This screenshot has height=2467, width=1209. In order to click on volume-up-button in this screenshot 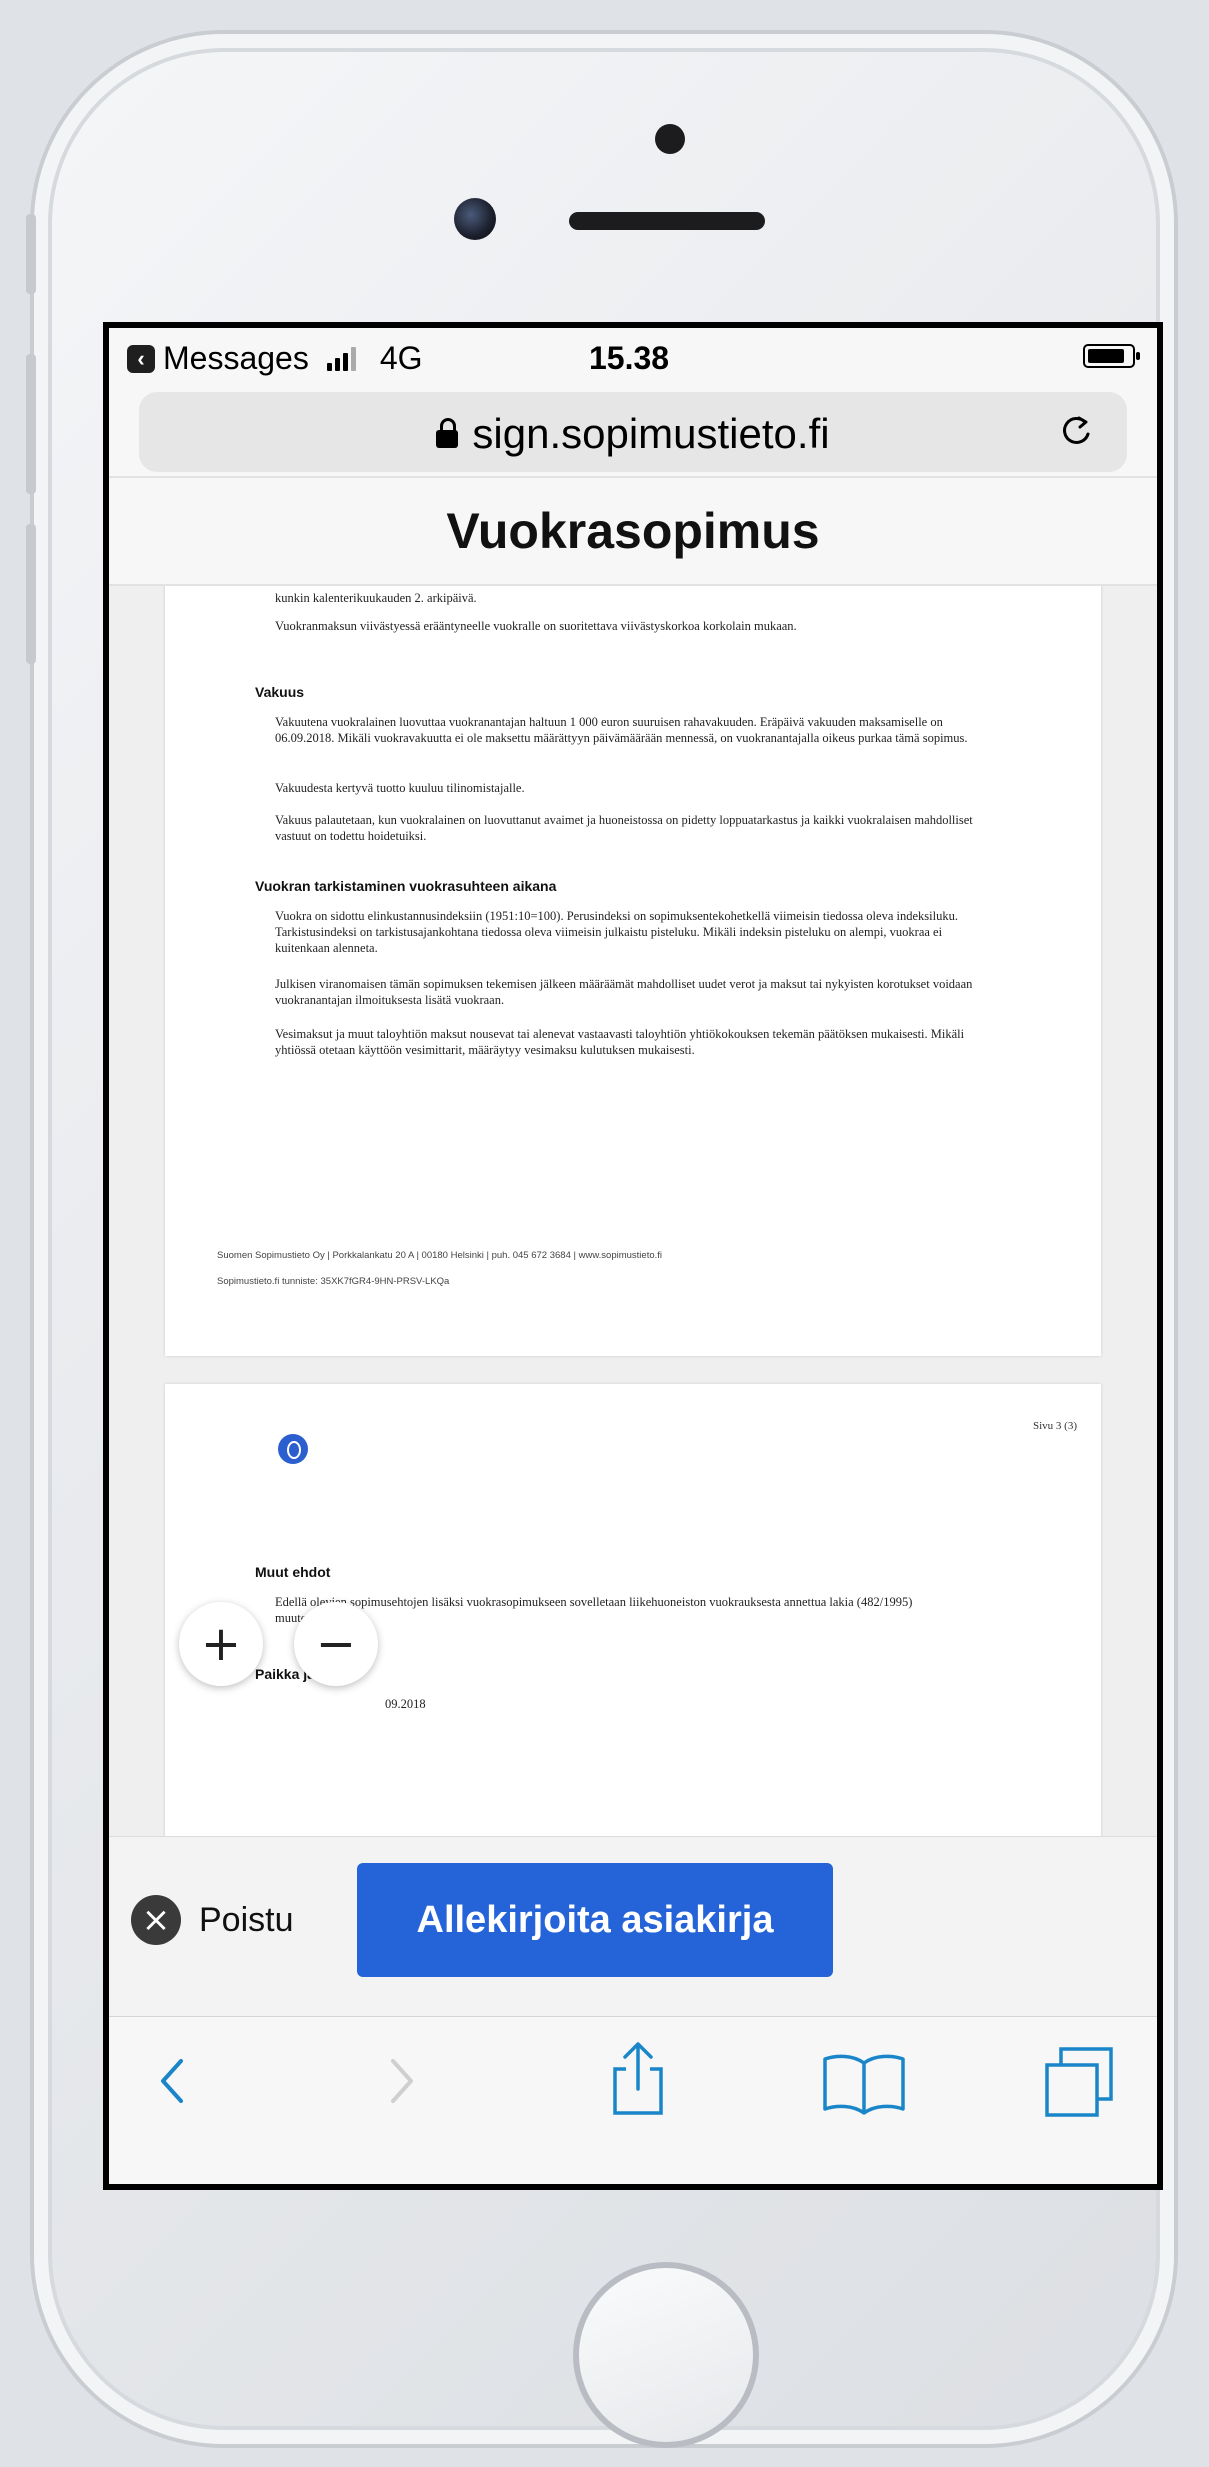, I will do `click(31, 424)`.